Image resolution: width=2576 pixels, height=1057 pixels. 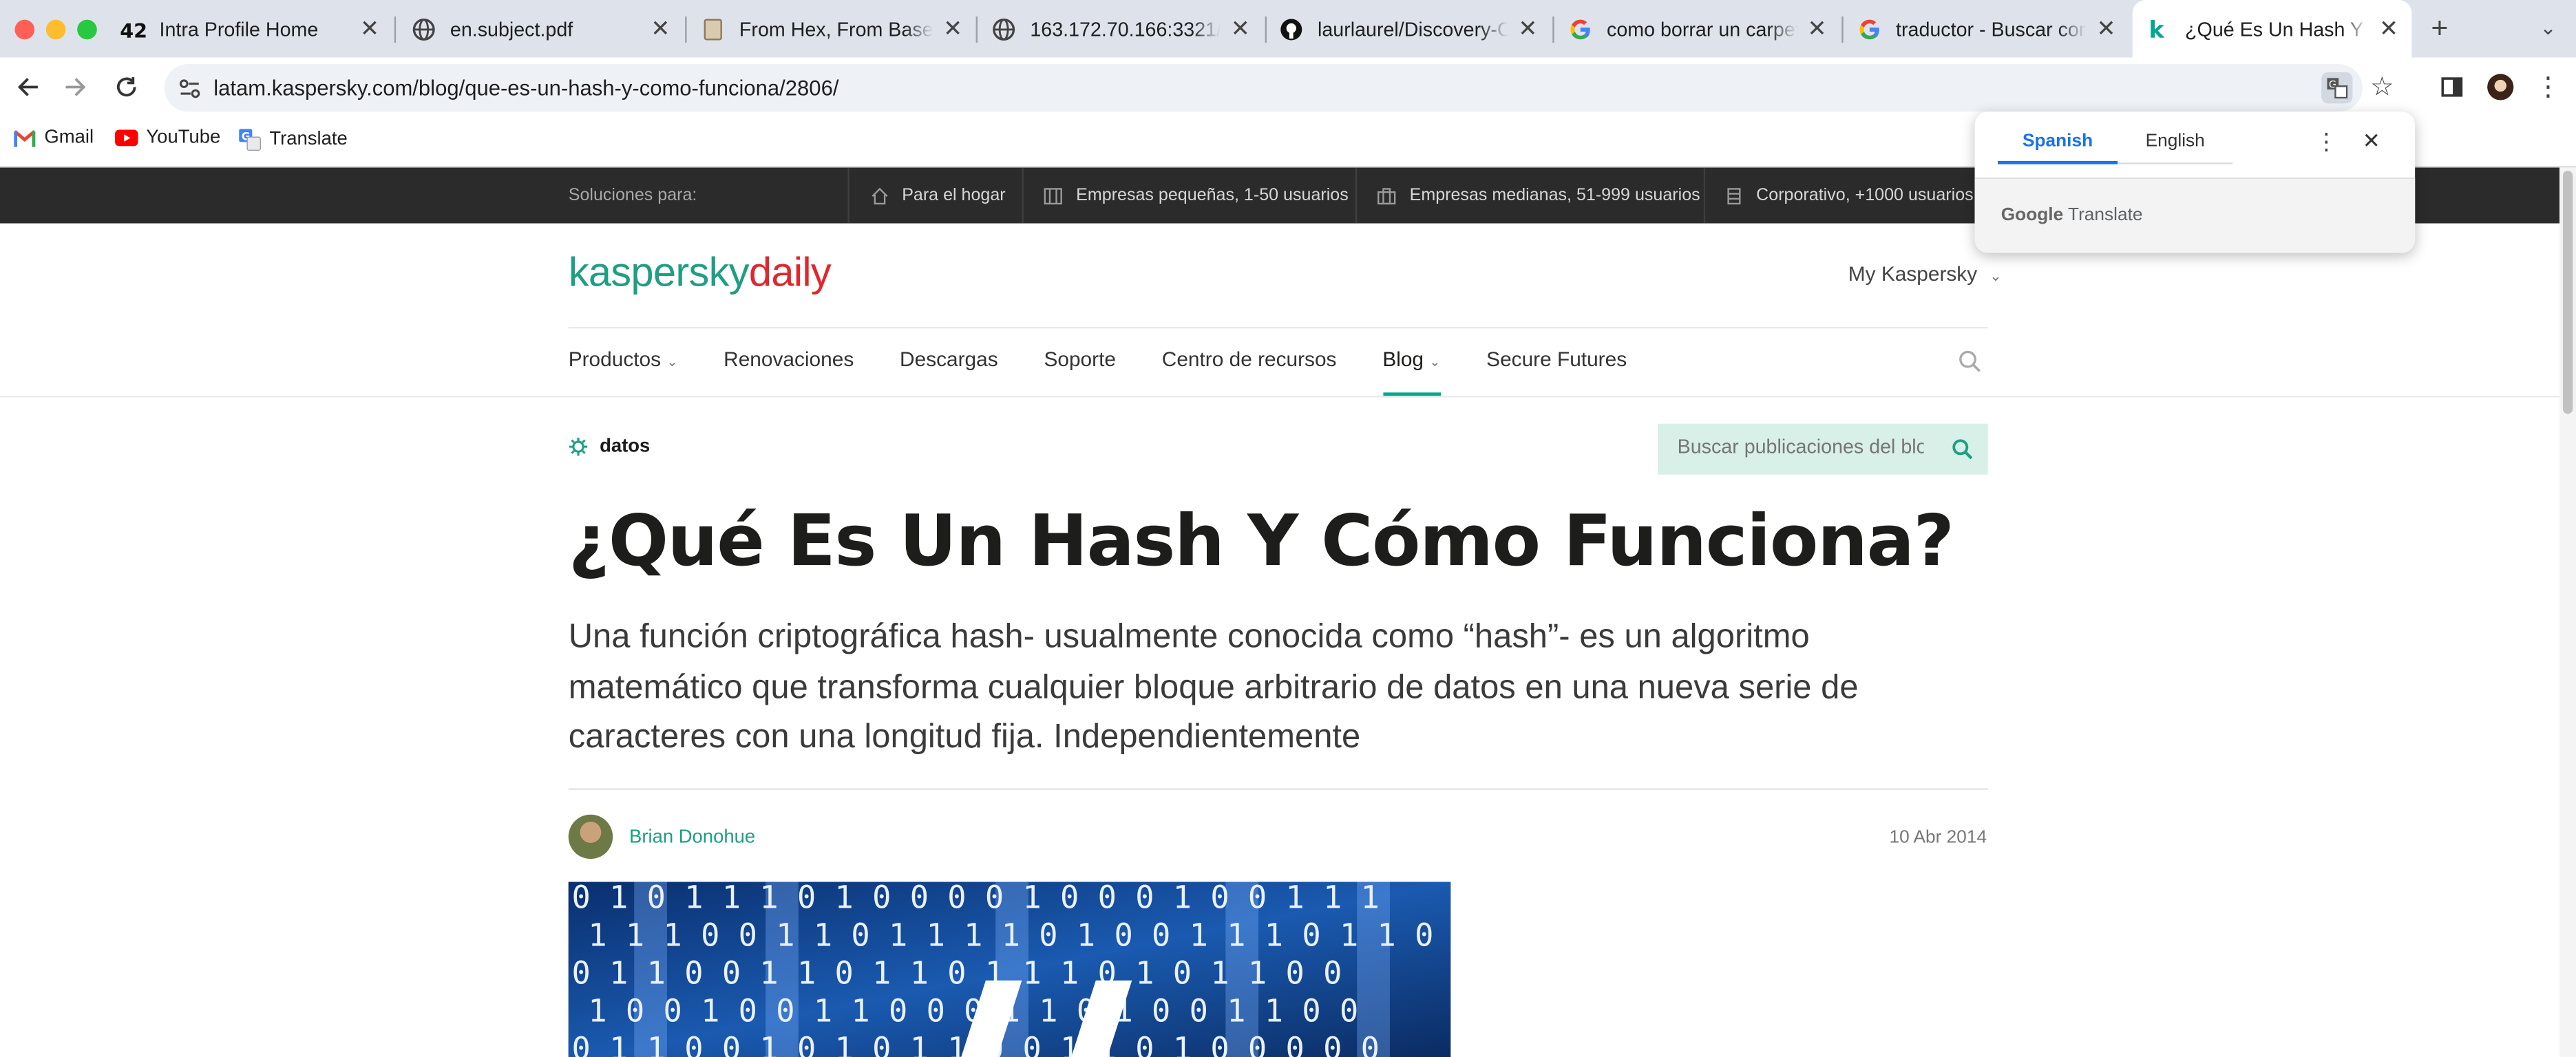 I want to click on kaspersky-daily-logo: kasperskydaily, so click(x=701, y=273).